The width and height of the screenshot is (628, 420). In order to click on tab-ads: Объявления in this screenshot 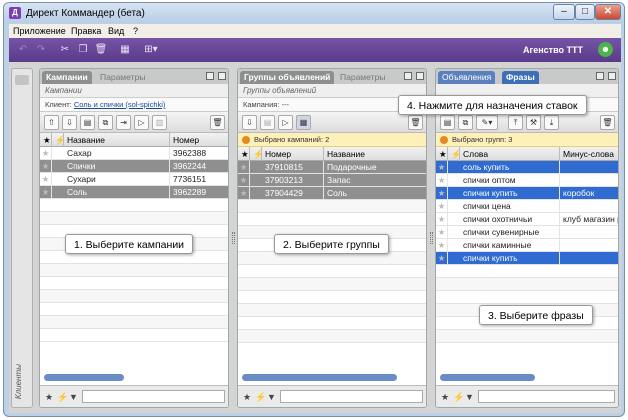, I will do `click(467, 77)`.